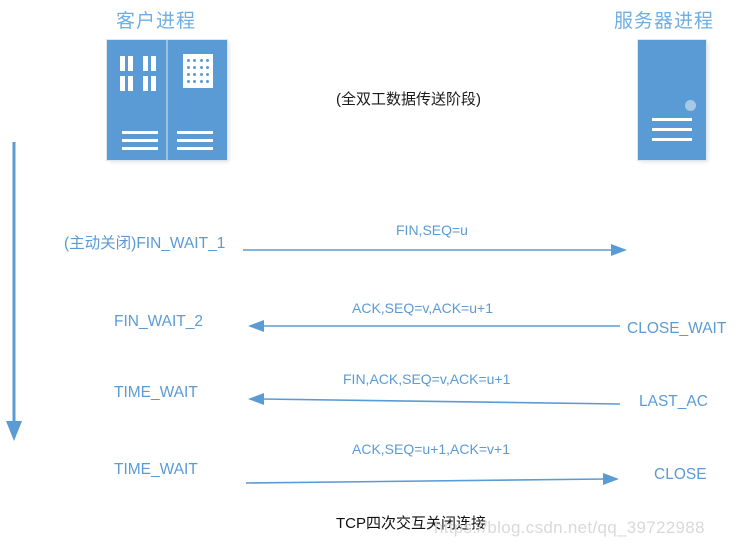 The width and height of the screenshot is (746, 555). I want to click on message-label-2: ACK,SEQ=v,ACK=u+1, so click(422, 308).